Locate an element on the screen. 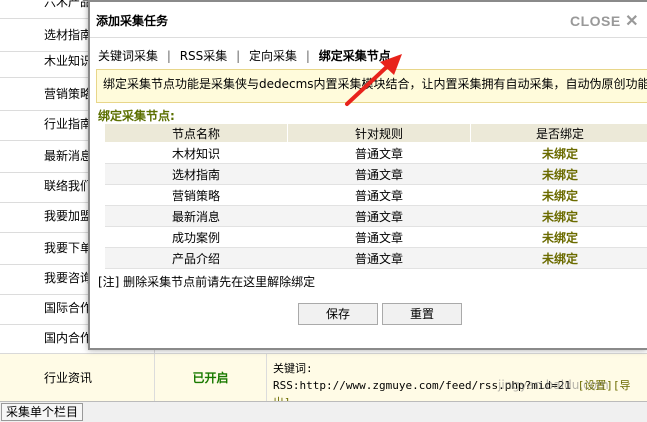 The image size is (647, 422). tab-directed-collect: 定向采集 is located at coordinates (273, 55).